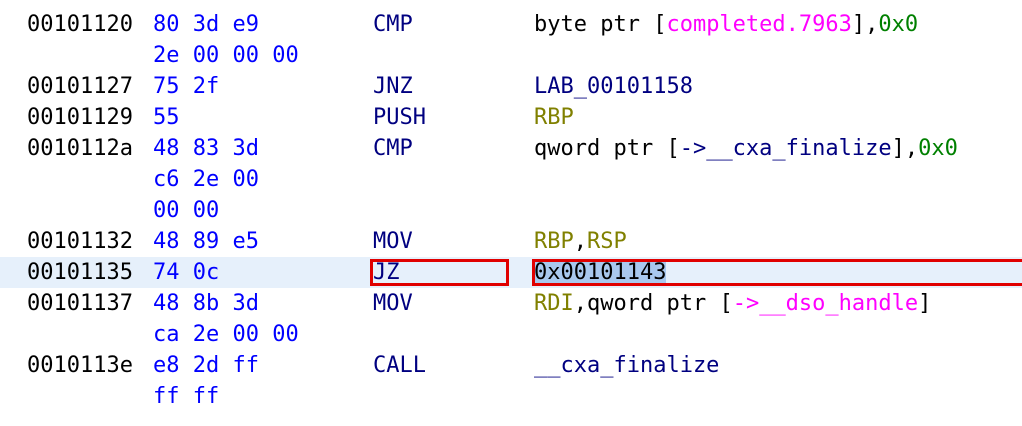 Image resolution: width=1022 pixels, height=426 pixels. I want to click on instruction-bytes: 48 8b 3d, so click(206, 303).